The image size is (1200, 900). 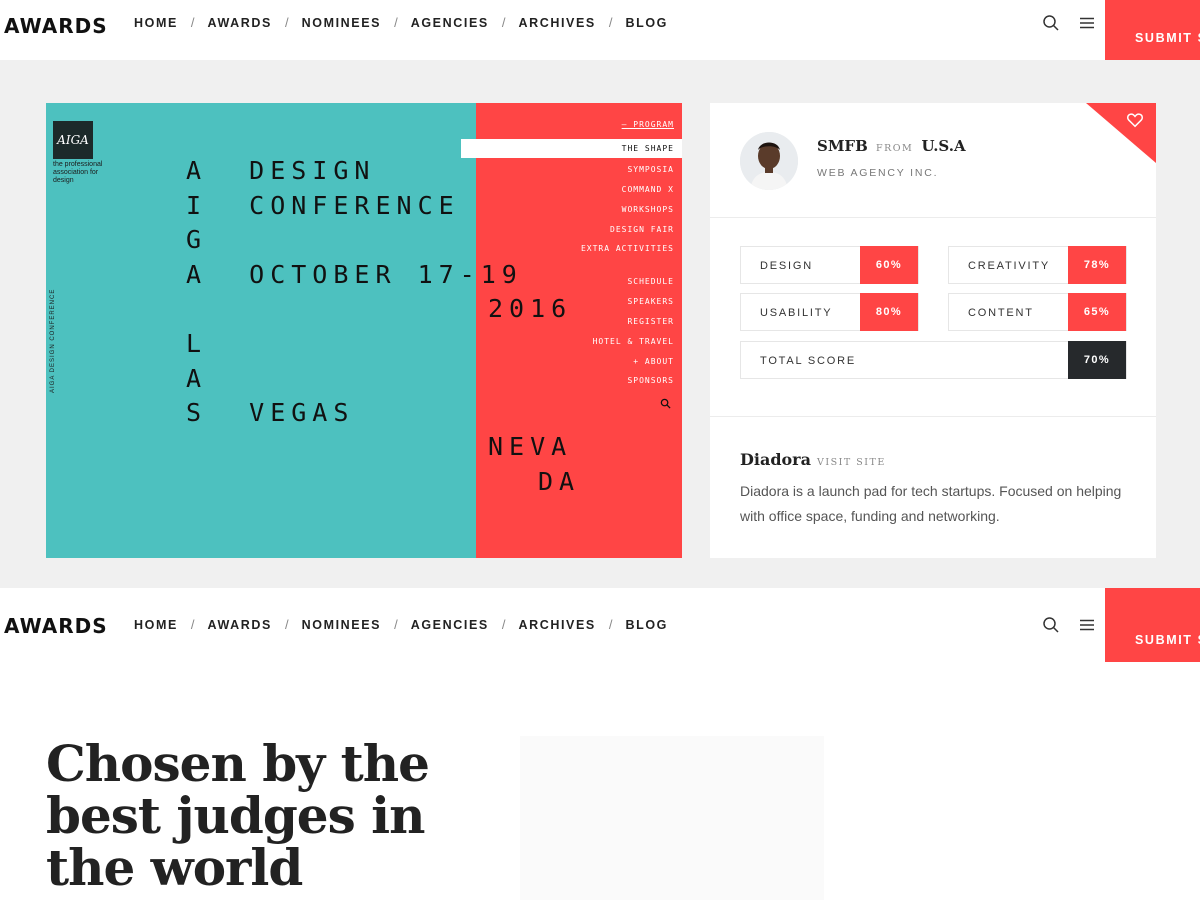 I want to click on poster-line: 2016, so click(x=530, y=308).